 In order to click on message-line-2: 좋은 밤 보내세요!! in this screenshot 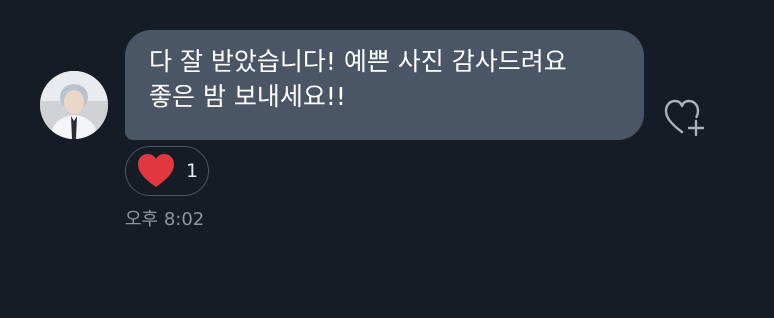, I will do `click(247, 96)`.